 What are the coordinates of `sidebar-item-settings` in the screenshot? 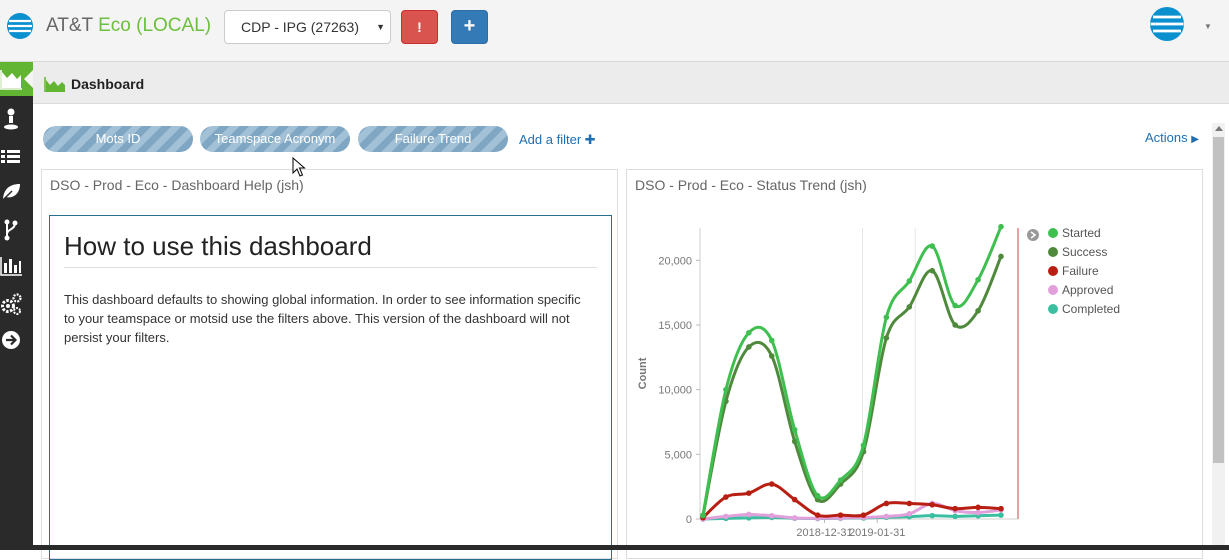 It's located at (16, 303).